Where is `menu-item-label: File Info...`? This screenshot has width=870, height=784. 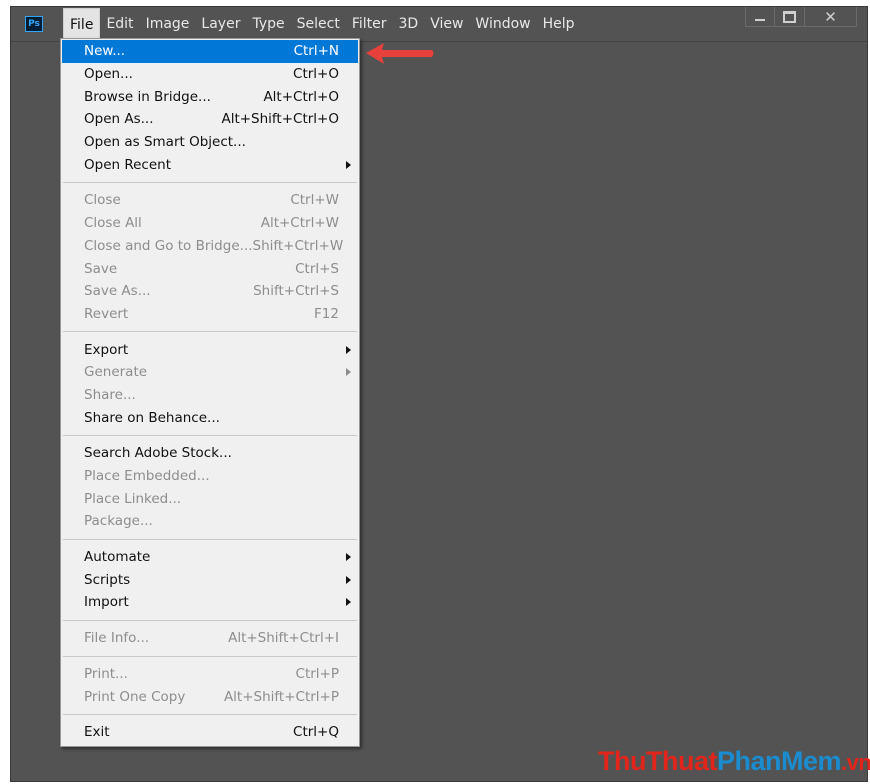 menu-item-label: File Info... is located at coordinates (117, 638).